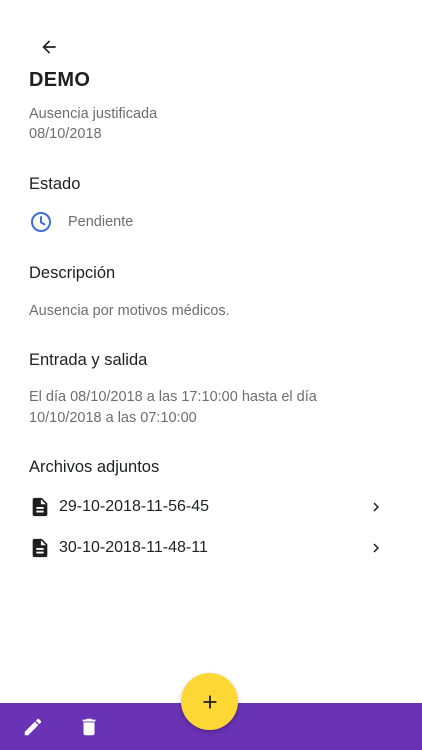 This screenshot has width=422, height=750. I want to click on pencil-icon, so click(33, 727).